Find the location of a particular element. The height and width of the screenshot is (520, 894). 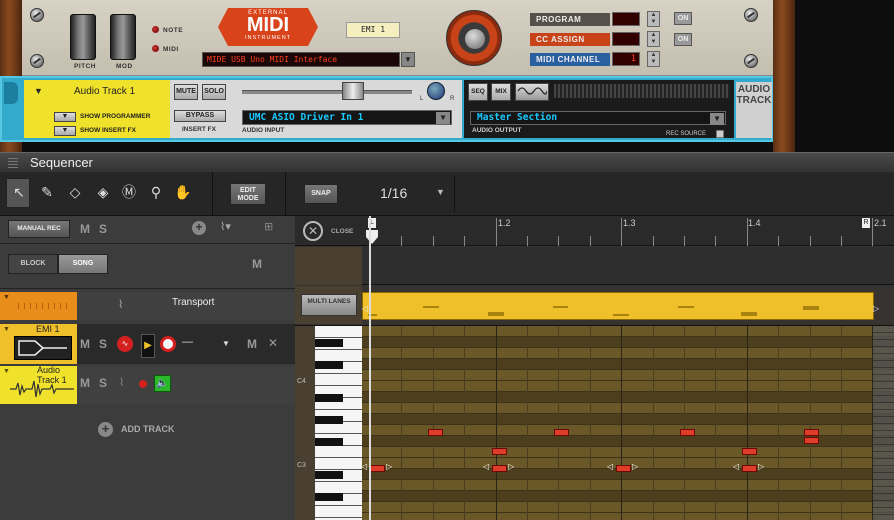

mod-wheel is located at coordinates (123, 37).